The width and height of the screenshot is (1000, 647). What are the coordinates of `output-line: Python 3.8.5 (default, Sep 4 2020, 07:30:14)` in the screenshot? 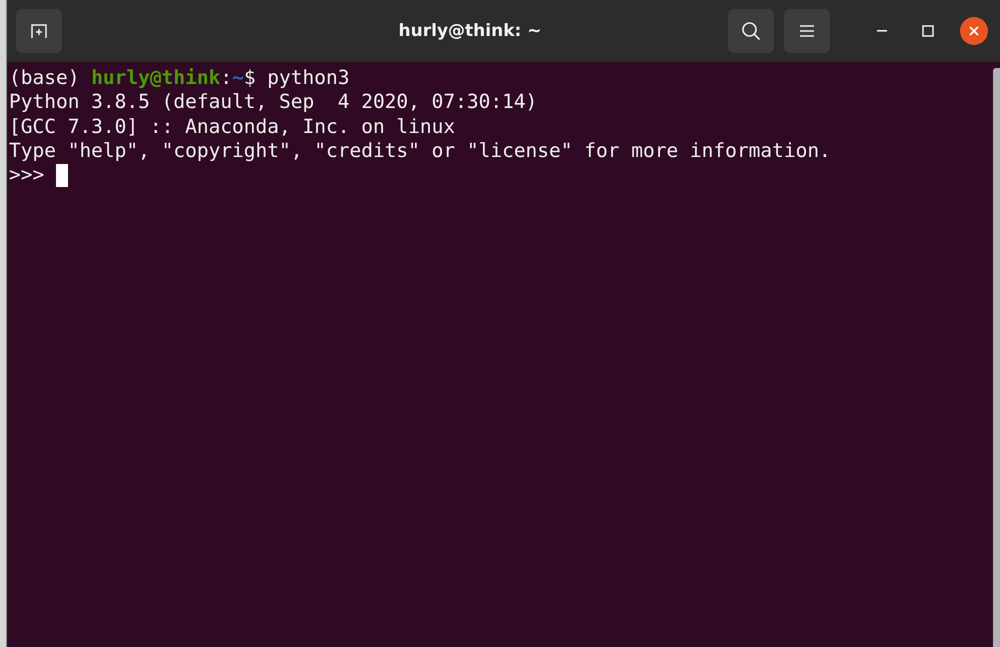 It's located at (273, 102).